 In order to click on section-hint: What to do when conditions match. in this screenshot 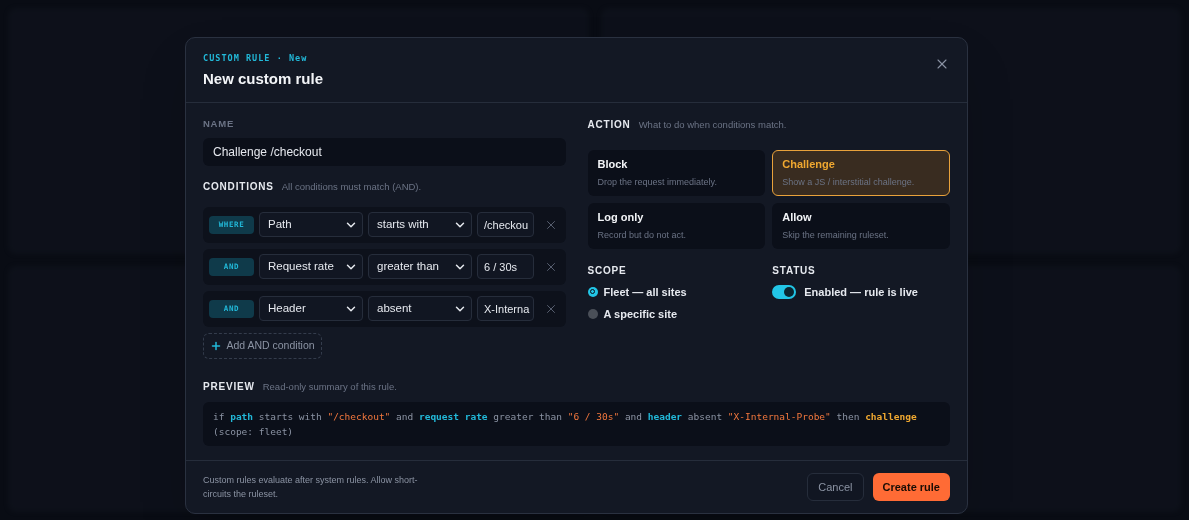, I will do `click(712, 125)`.